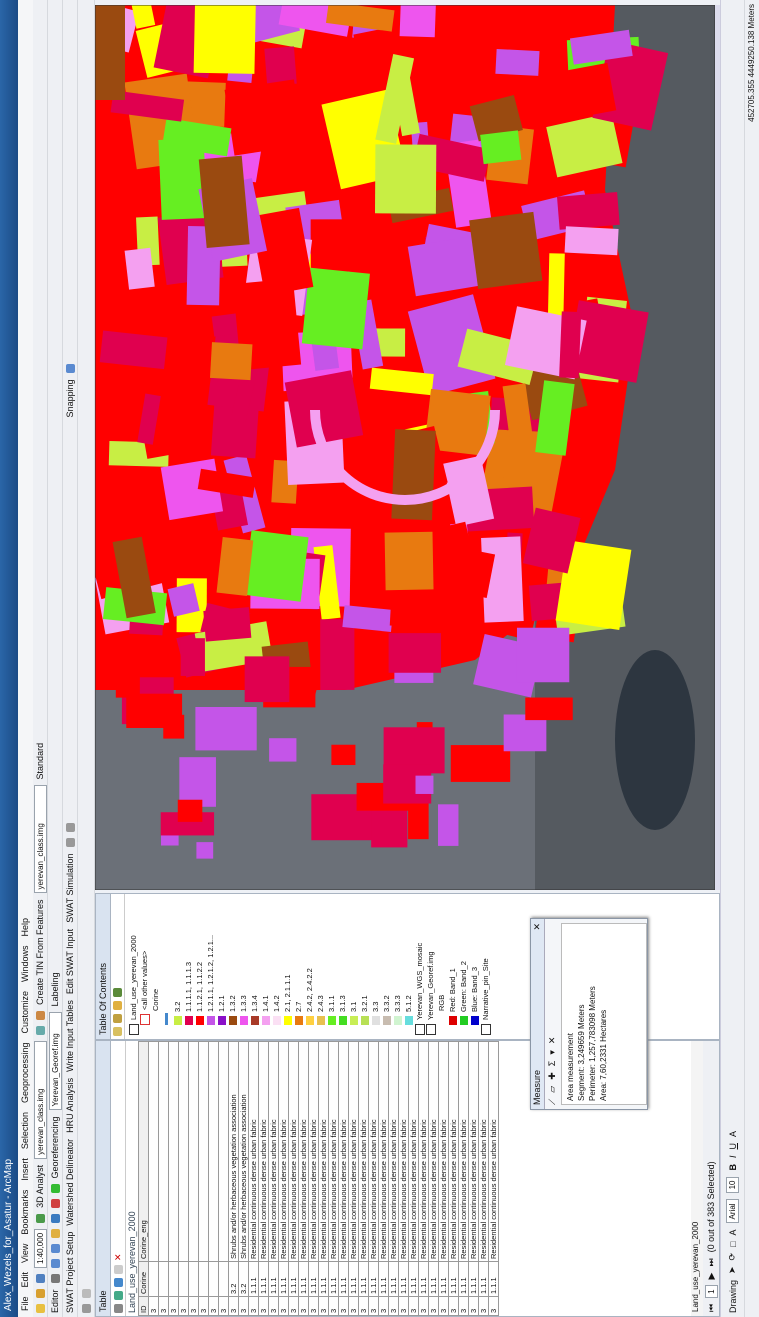  I want to click on legend-class: 1.1.1.1, 1.1.1.3, so click(188, 966).